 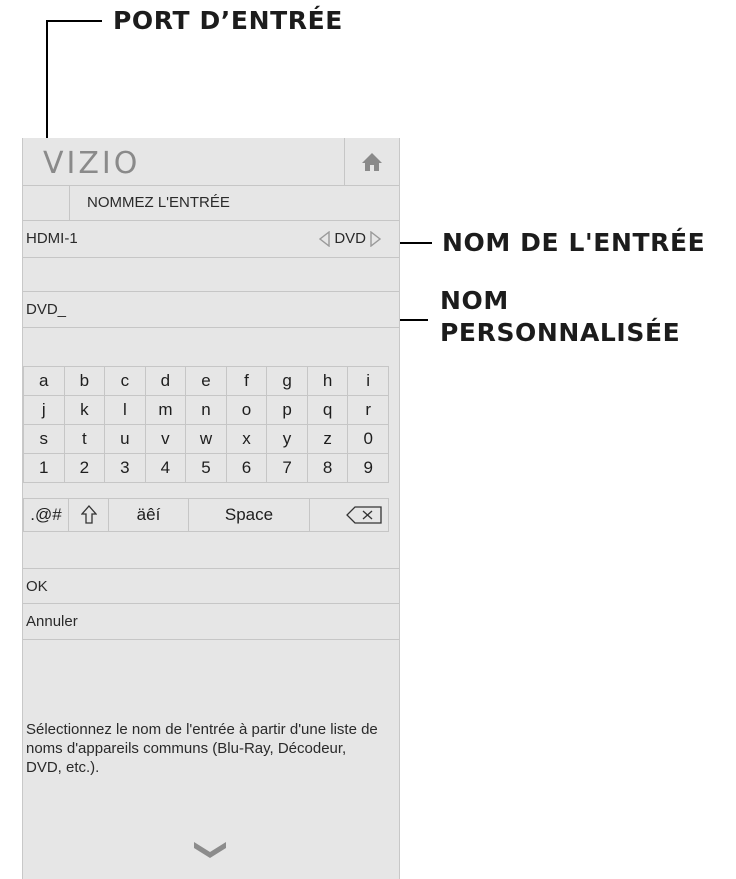 What do you see at coordinates (211, 274) in the screenshot?
I see `spacer-row` at bounding box center [211, 274].